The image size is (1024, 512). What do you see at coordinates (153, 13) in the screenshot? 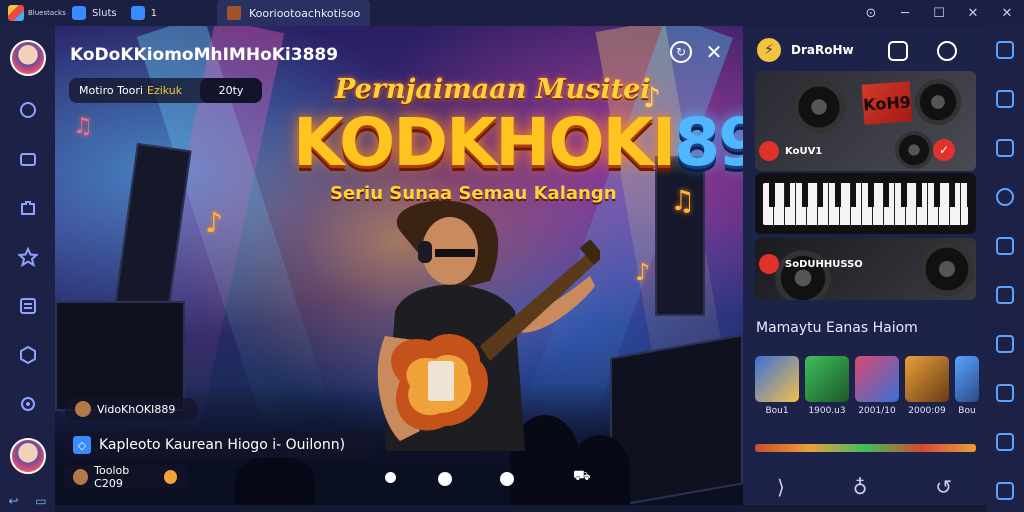
I see `tab-item-2-label: 1` at bounding box center [153, 13].